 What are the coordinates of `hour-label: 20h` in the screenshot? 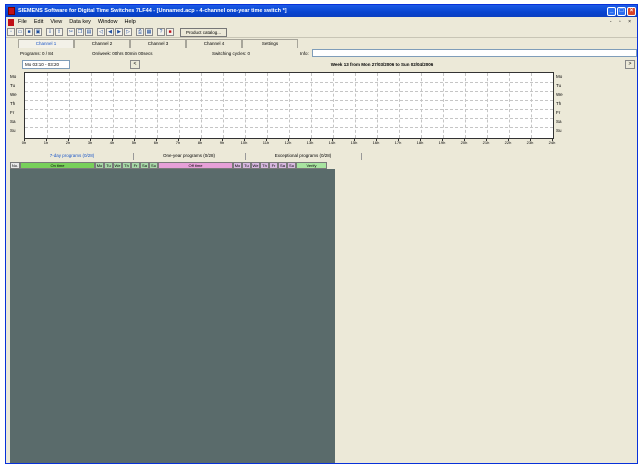 It's located at (464, 142).